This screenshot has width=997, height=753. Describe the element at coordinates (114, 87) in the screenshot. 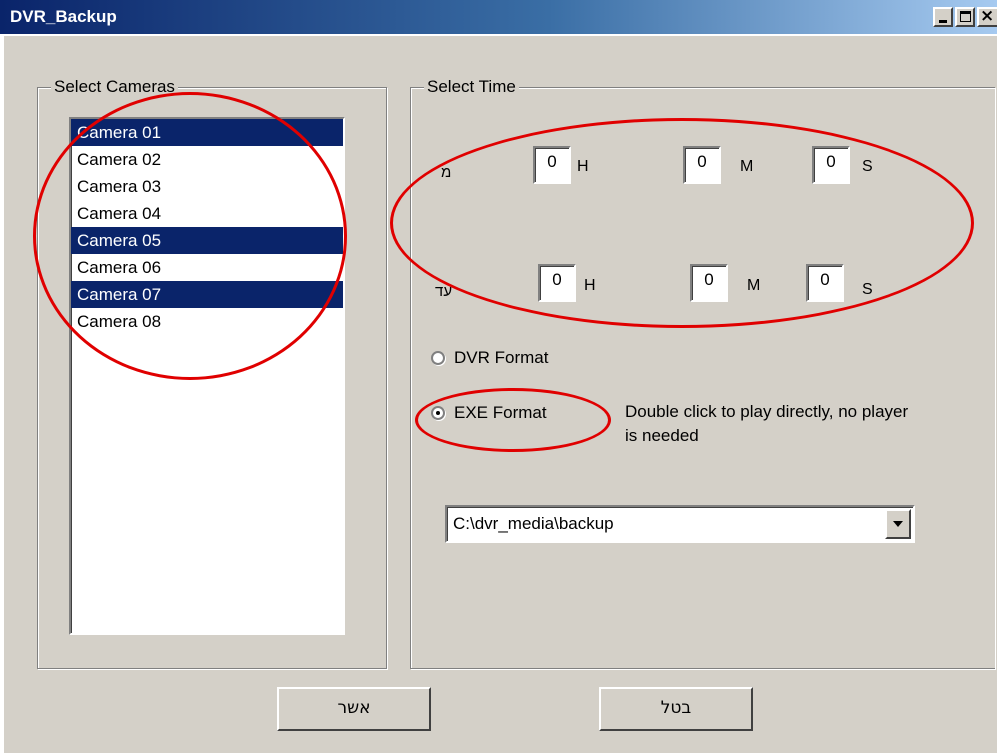

I see `cameras-group-label: Select Cameras` at that location.